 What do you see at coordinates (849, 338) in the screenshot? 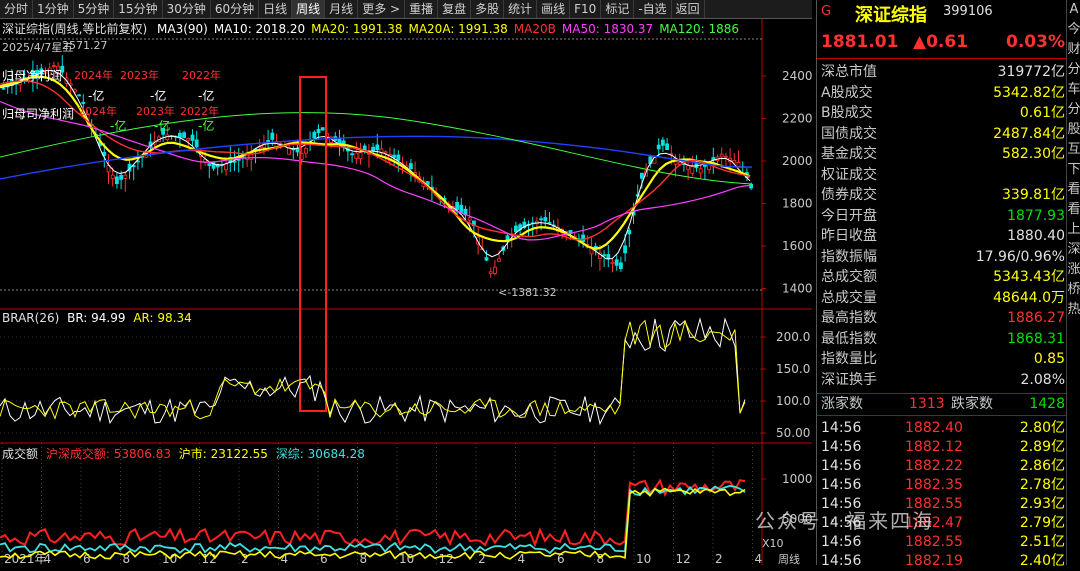
I see `quote-row-label: 最低指数` at bounding box center [849, 338].